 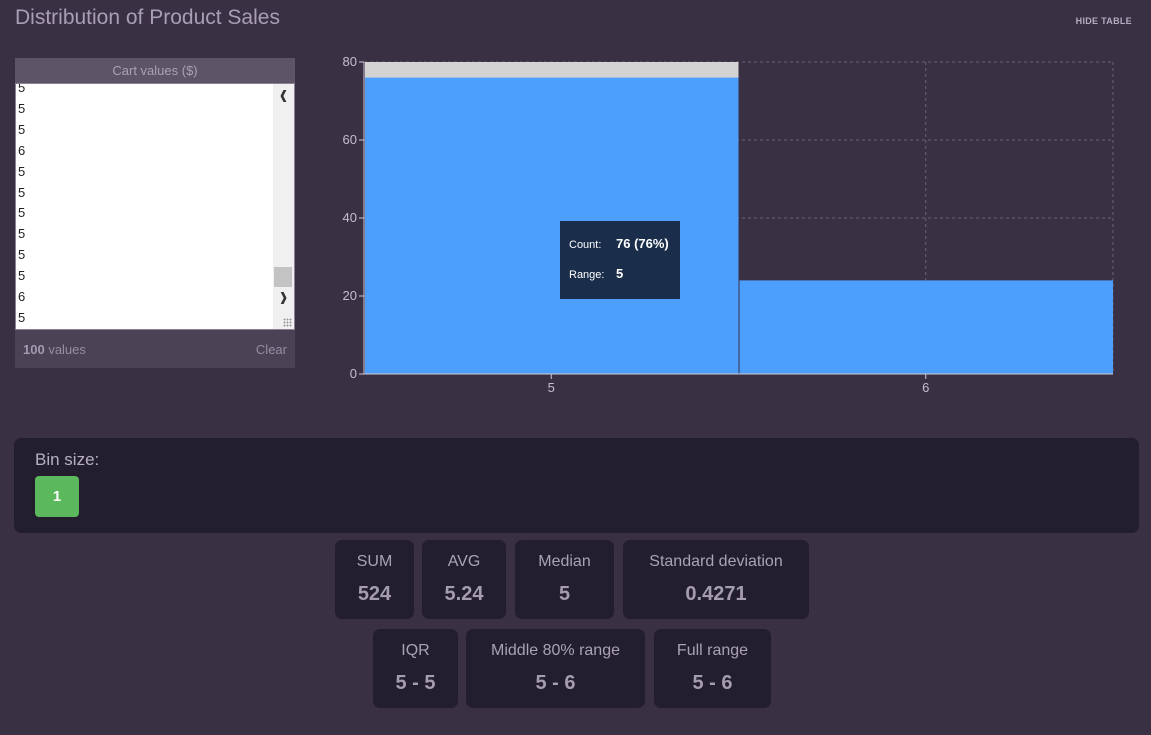 I want to click on stat-avg: AVG 5.24, so click(x=464, y=579).